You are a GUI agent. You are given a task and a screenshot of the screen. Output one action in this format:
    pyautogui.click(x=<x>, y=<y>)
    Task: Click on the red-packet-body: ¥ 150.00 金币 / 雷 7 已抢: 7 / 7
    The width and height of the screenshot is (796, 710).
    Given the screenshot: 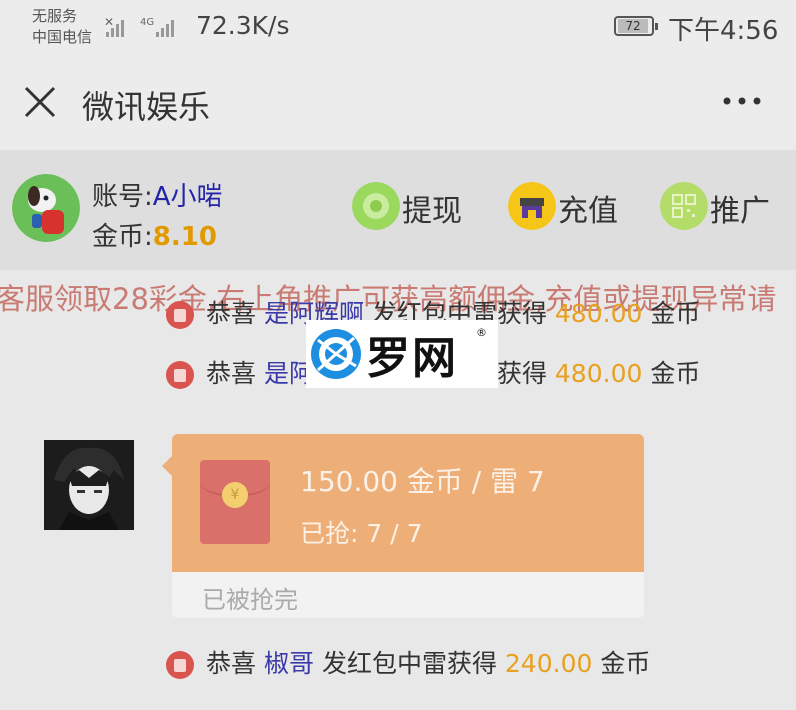 What is the action you would take?
    pyautogui.click(x=408, y=503)
    